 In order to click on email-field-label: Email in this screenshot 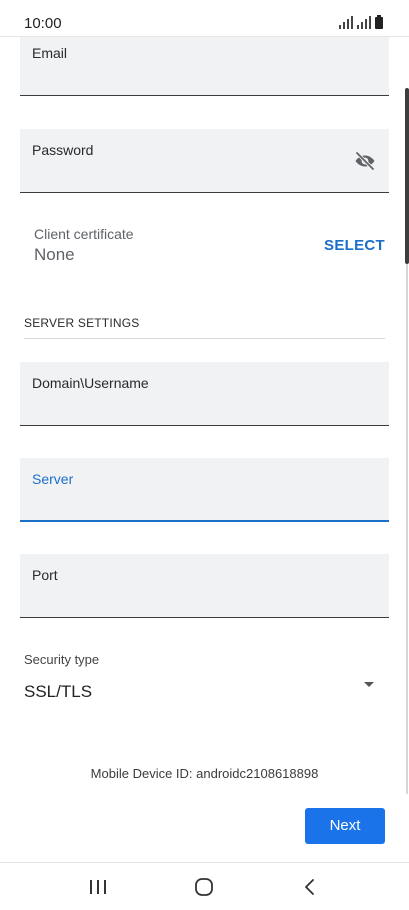, I will do `click(50, 53)`.